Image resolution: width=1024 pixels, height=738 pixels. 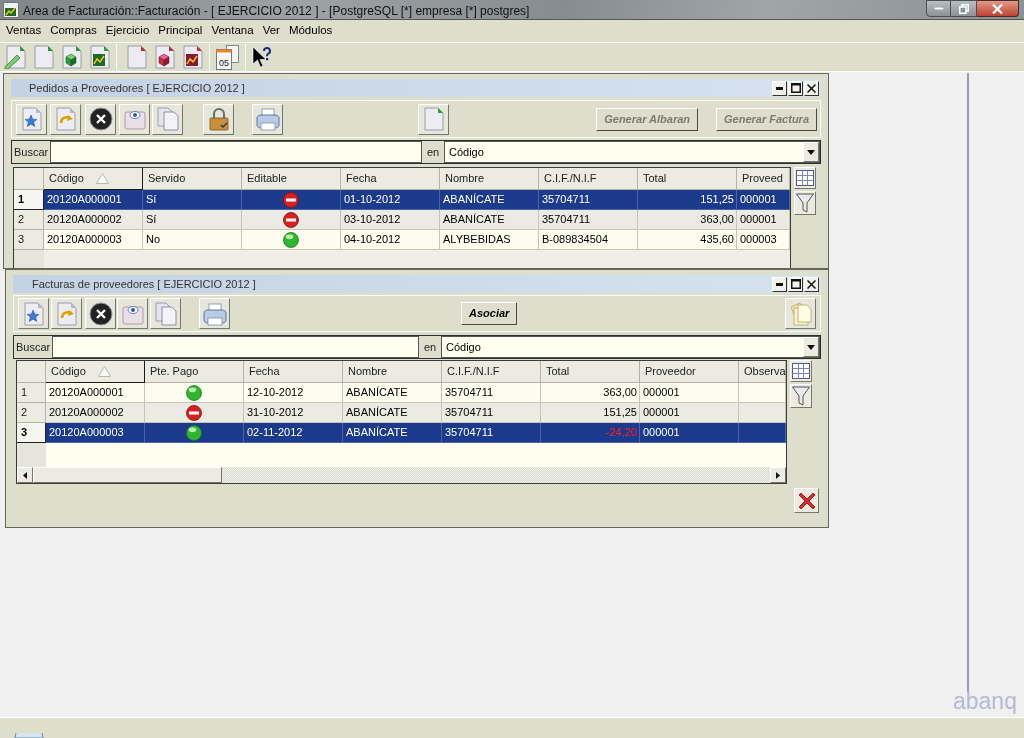 What do you see at coordinates (401, 433) in the screenshot?
I see `table-row: 3 20120A000003 02-11-2012 ABANÍCATE 35704711 -24,20 000001` at bounding box center [401, 433].